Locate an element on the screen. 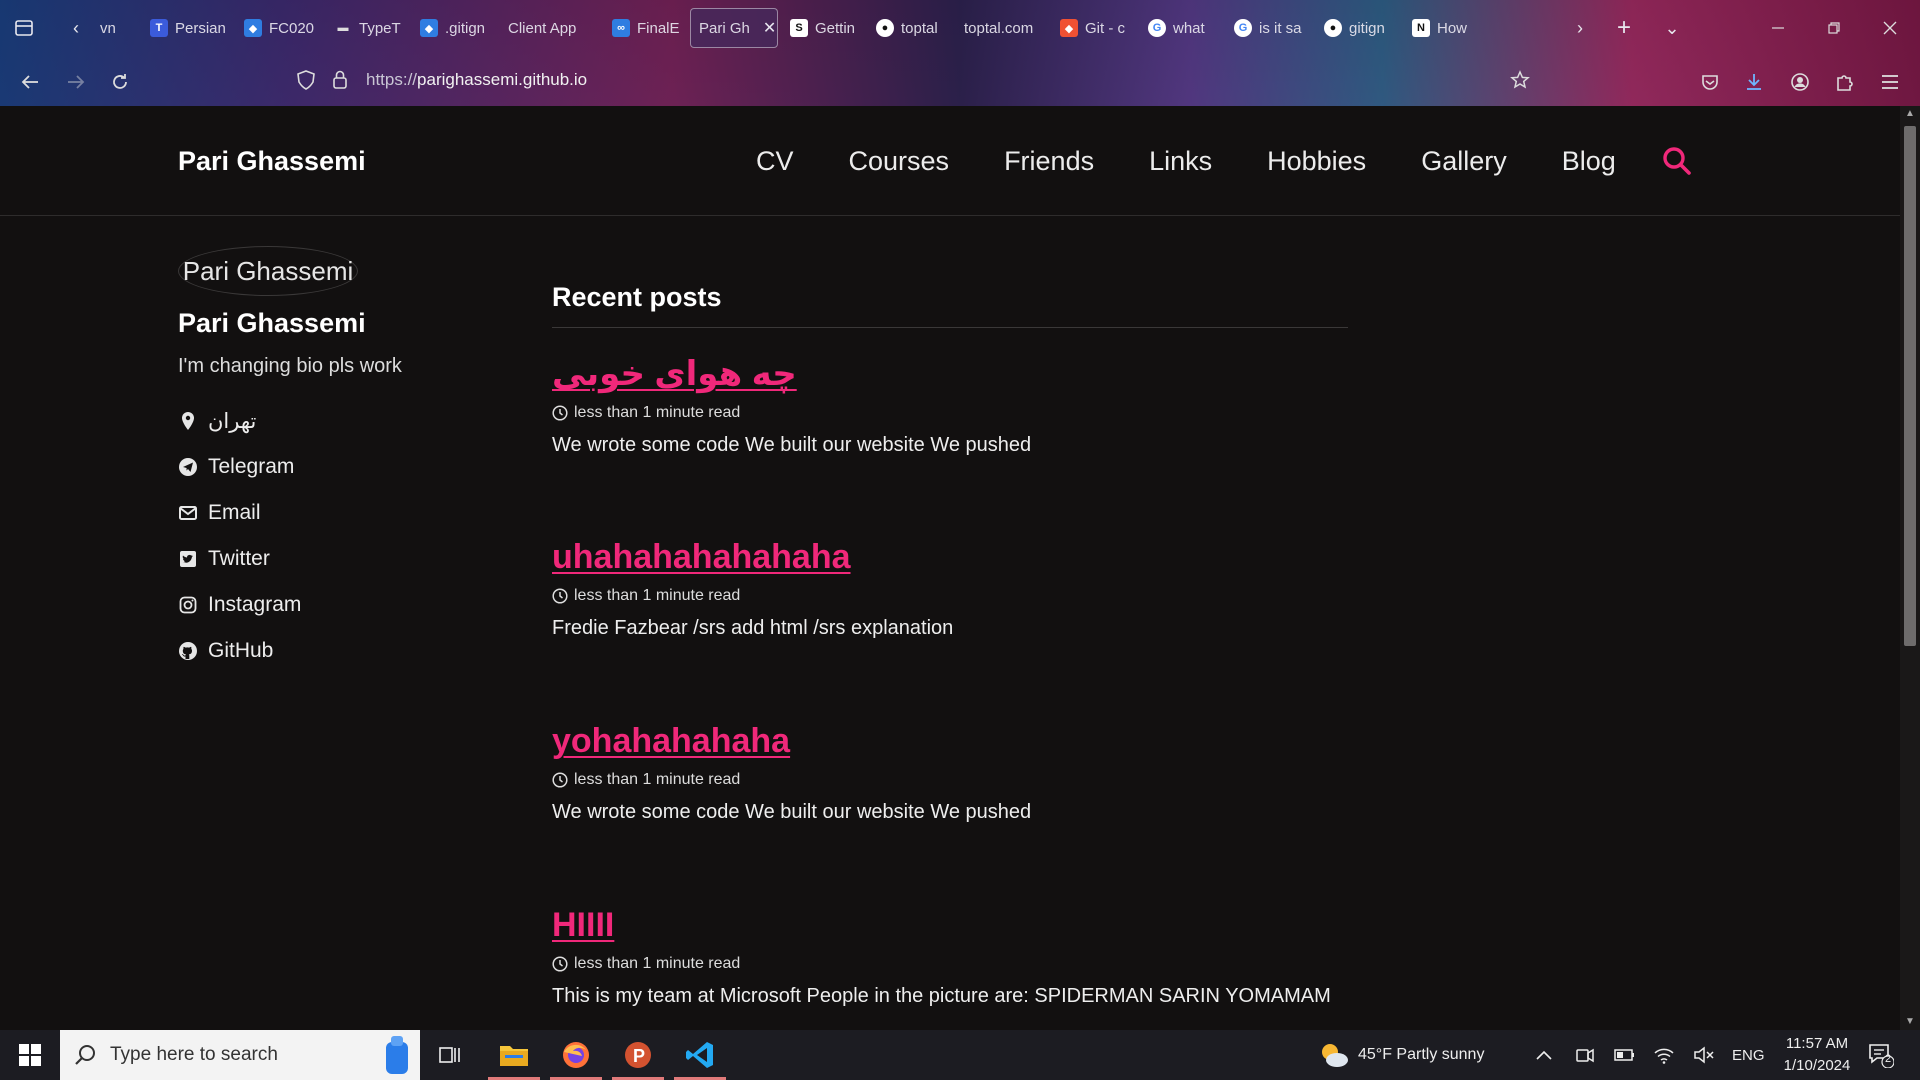 The height and width of the screenshot is (1080, 1920). github-label: GitHub is located at coordinates (240, 651).